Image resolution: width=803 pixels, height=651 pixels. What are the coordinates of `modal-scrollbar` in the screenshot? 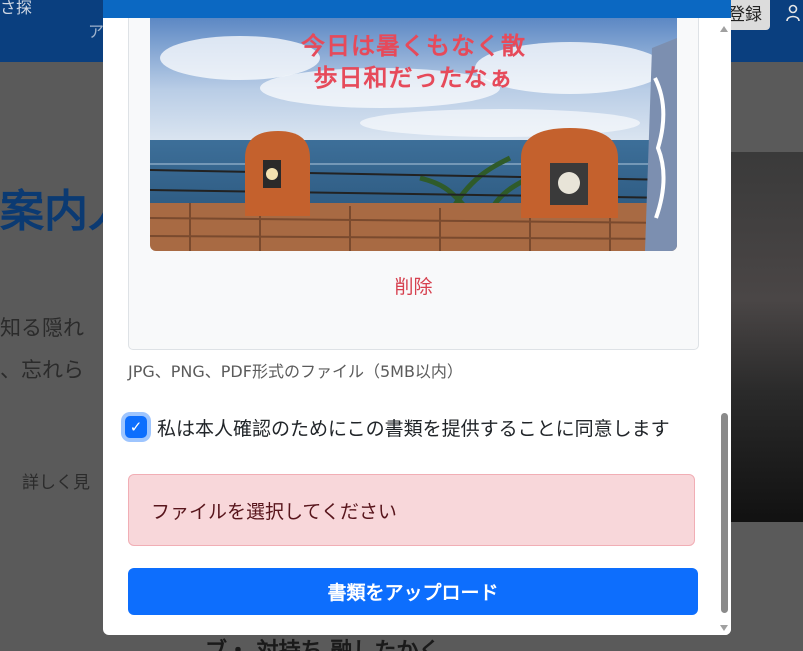 It's located at (724, 326).